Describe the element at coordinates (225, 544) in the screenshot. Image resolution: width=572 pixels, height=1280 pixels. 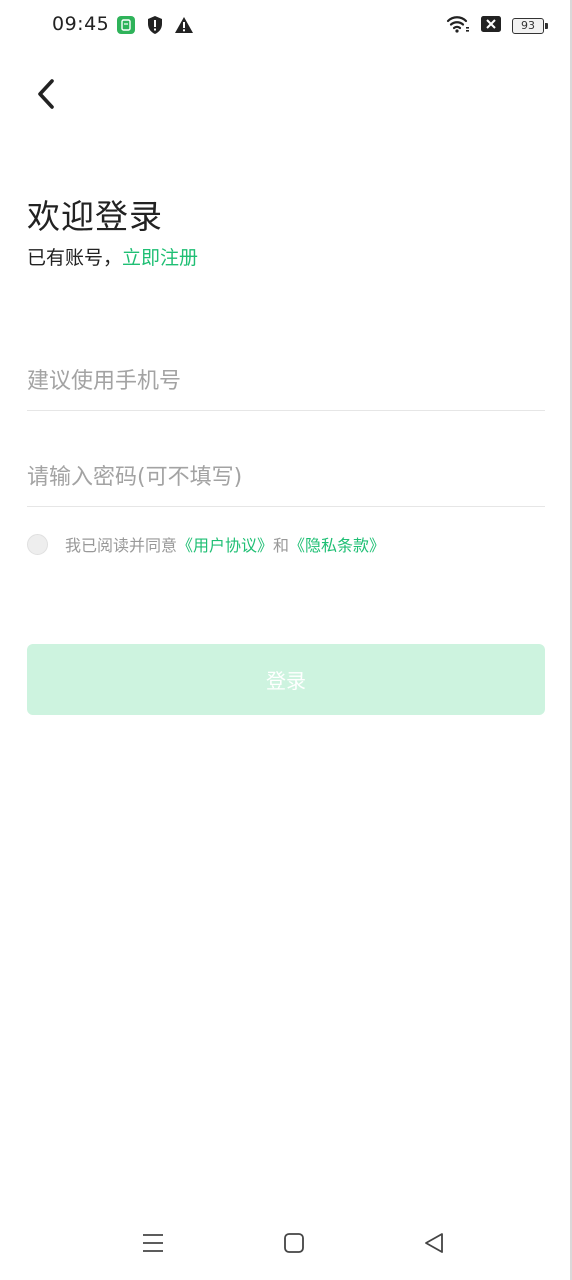
I see `user-agreement-link: 《用户协议》` at that location.